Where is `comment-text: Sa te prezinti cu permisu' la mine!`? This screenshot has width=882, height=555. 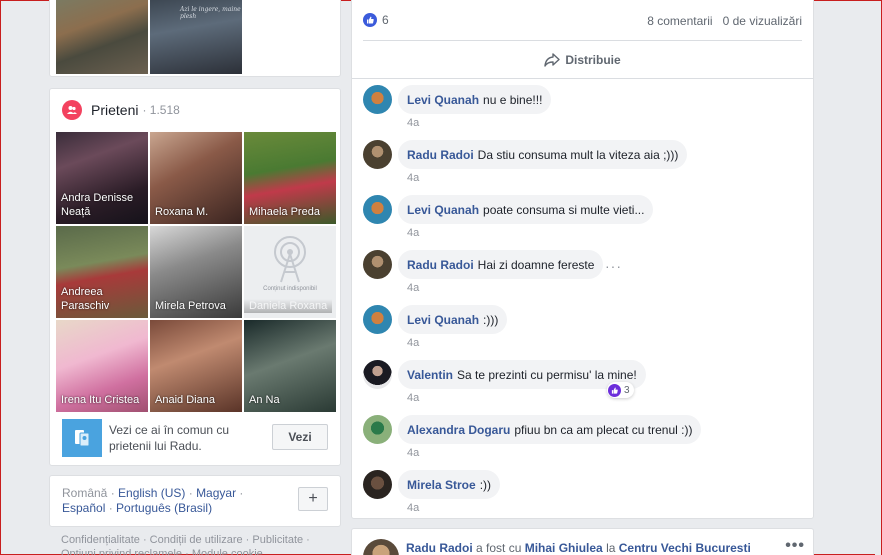 comment-text: Sa te prezinti cu permisu' la mine! is located at coordinates (547, 374).